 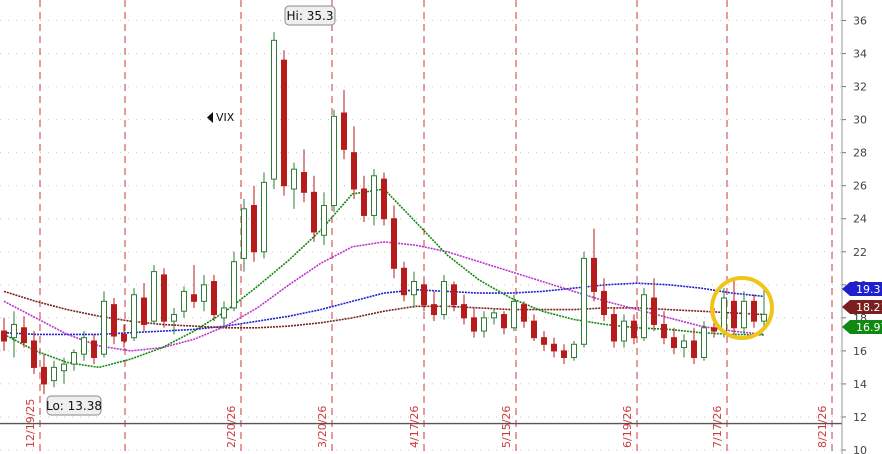 What do you see at coordinates (860, 219) in the screenshot?
I see `axis-tick-label: 24` at bounding box center [860, 219].